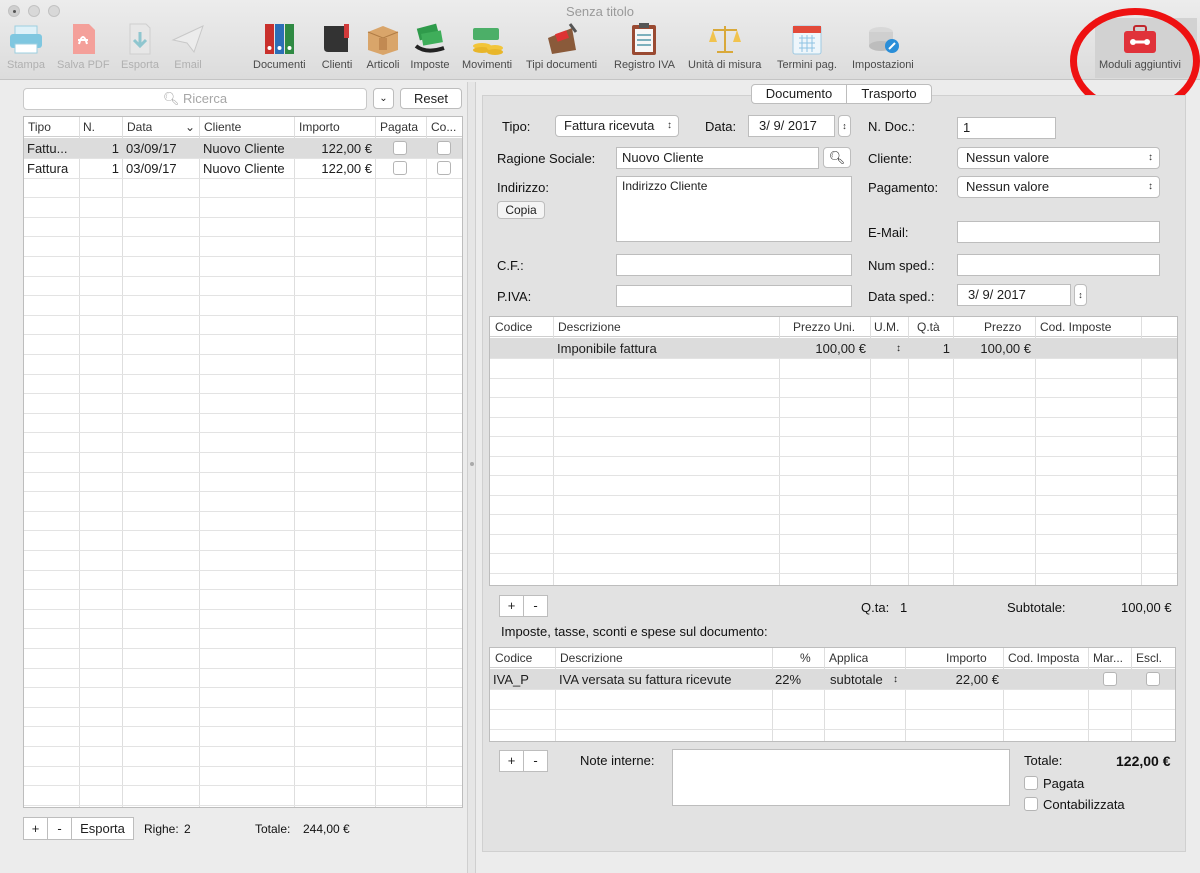 This screenshot has width=1200, height=873. What do you see at coordinates (102, 828) in the screenshot?
I see `export-list-button: Esporta` at bounding box center [102, 828].